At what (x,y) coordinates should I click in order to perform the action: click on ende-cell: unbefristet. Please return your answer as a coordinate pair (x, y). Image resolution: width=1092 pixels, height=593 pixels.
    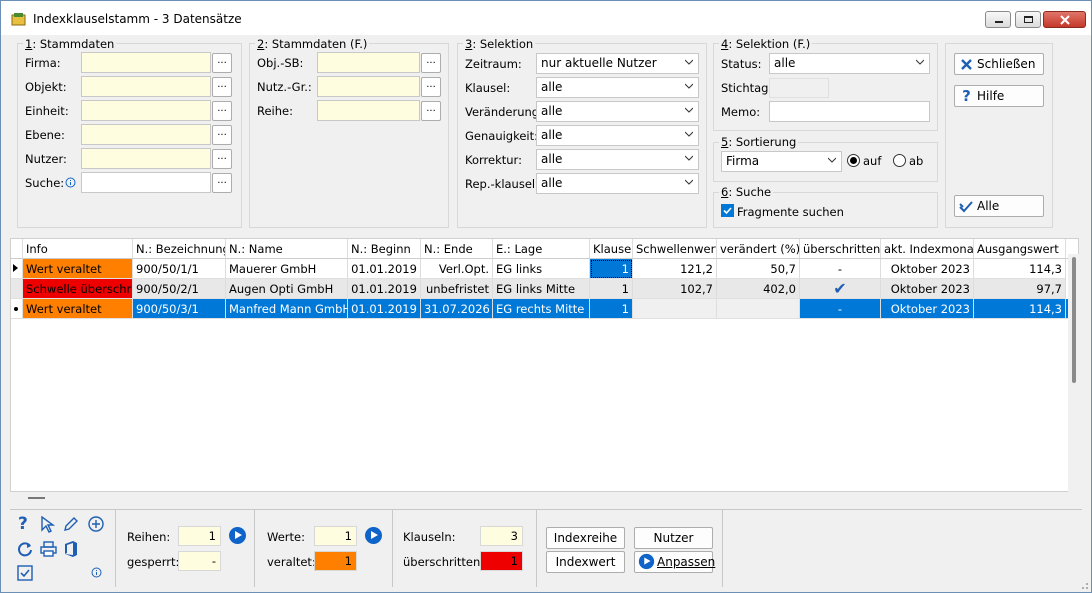
    Looking at the image, I should click on (457, 289).